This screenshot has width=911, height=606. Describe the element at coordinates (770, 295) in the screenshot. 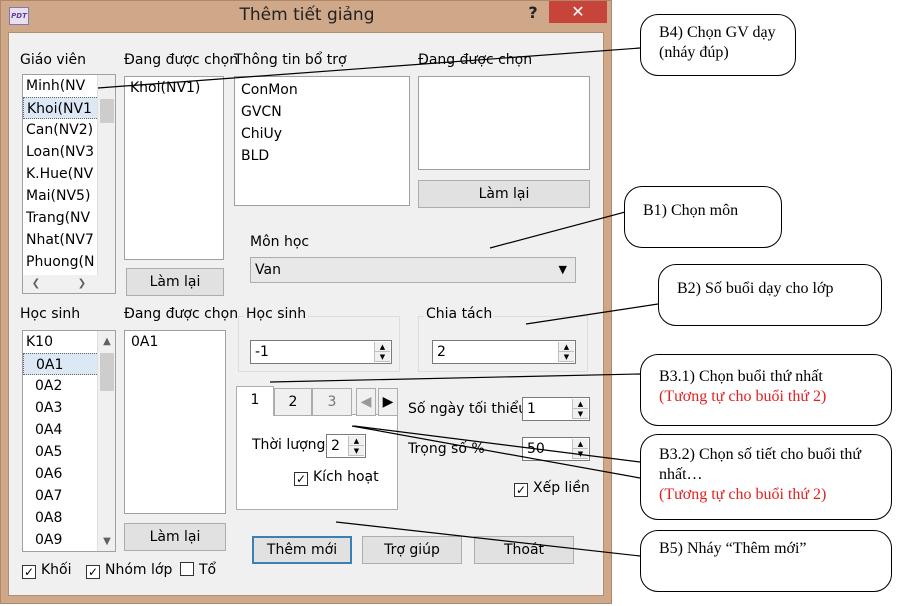

I see `callout-b2: B2) Số buổi dạy cho lớp` at that location.